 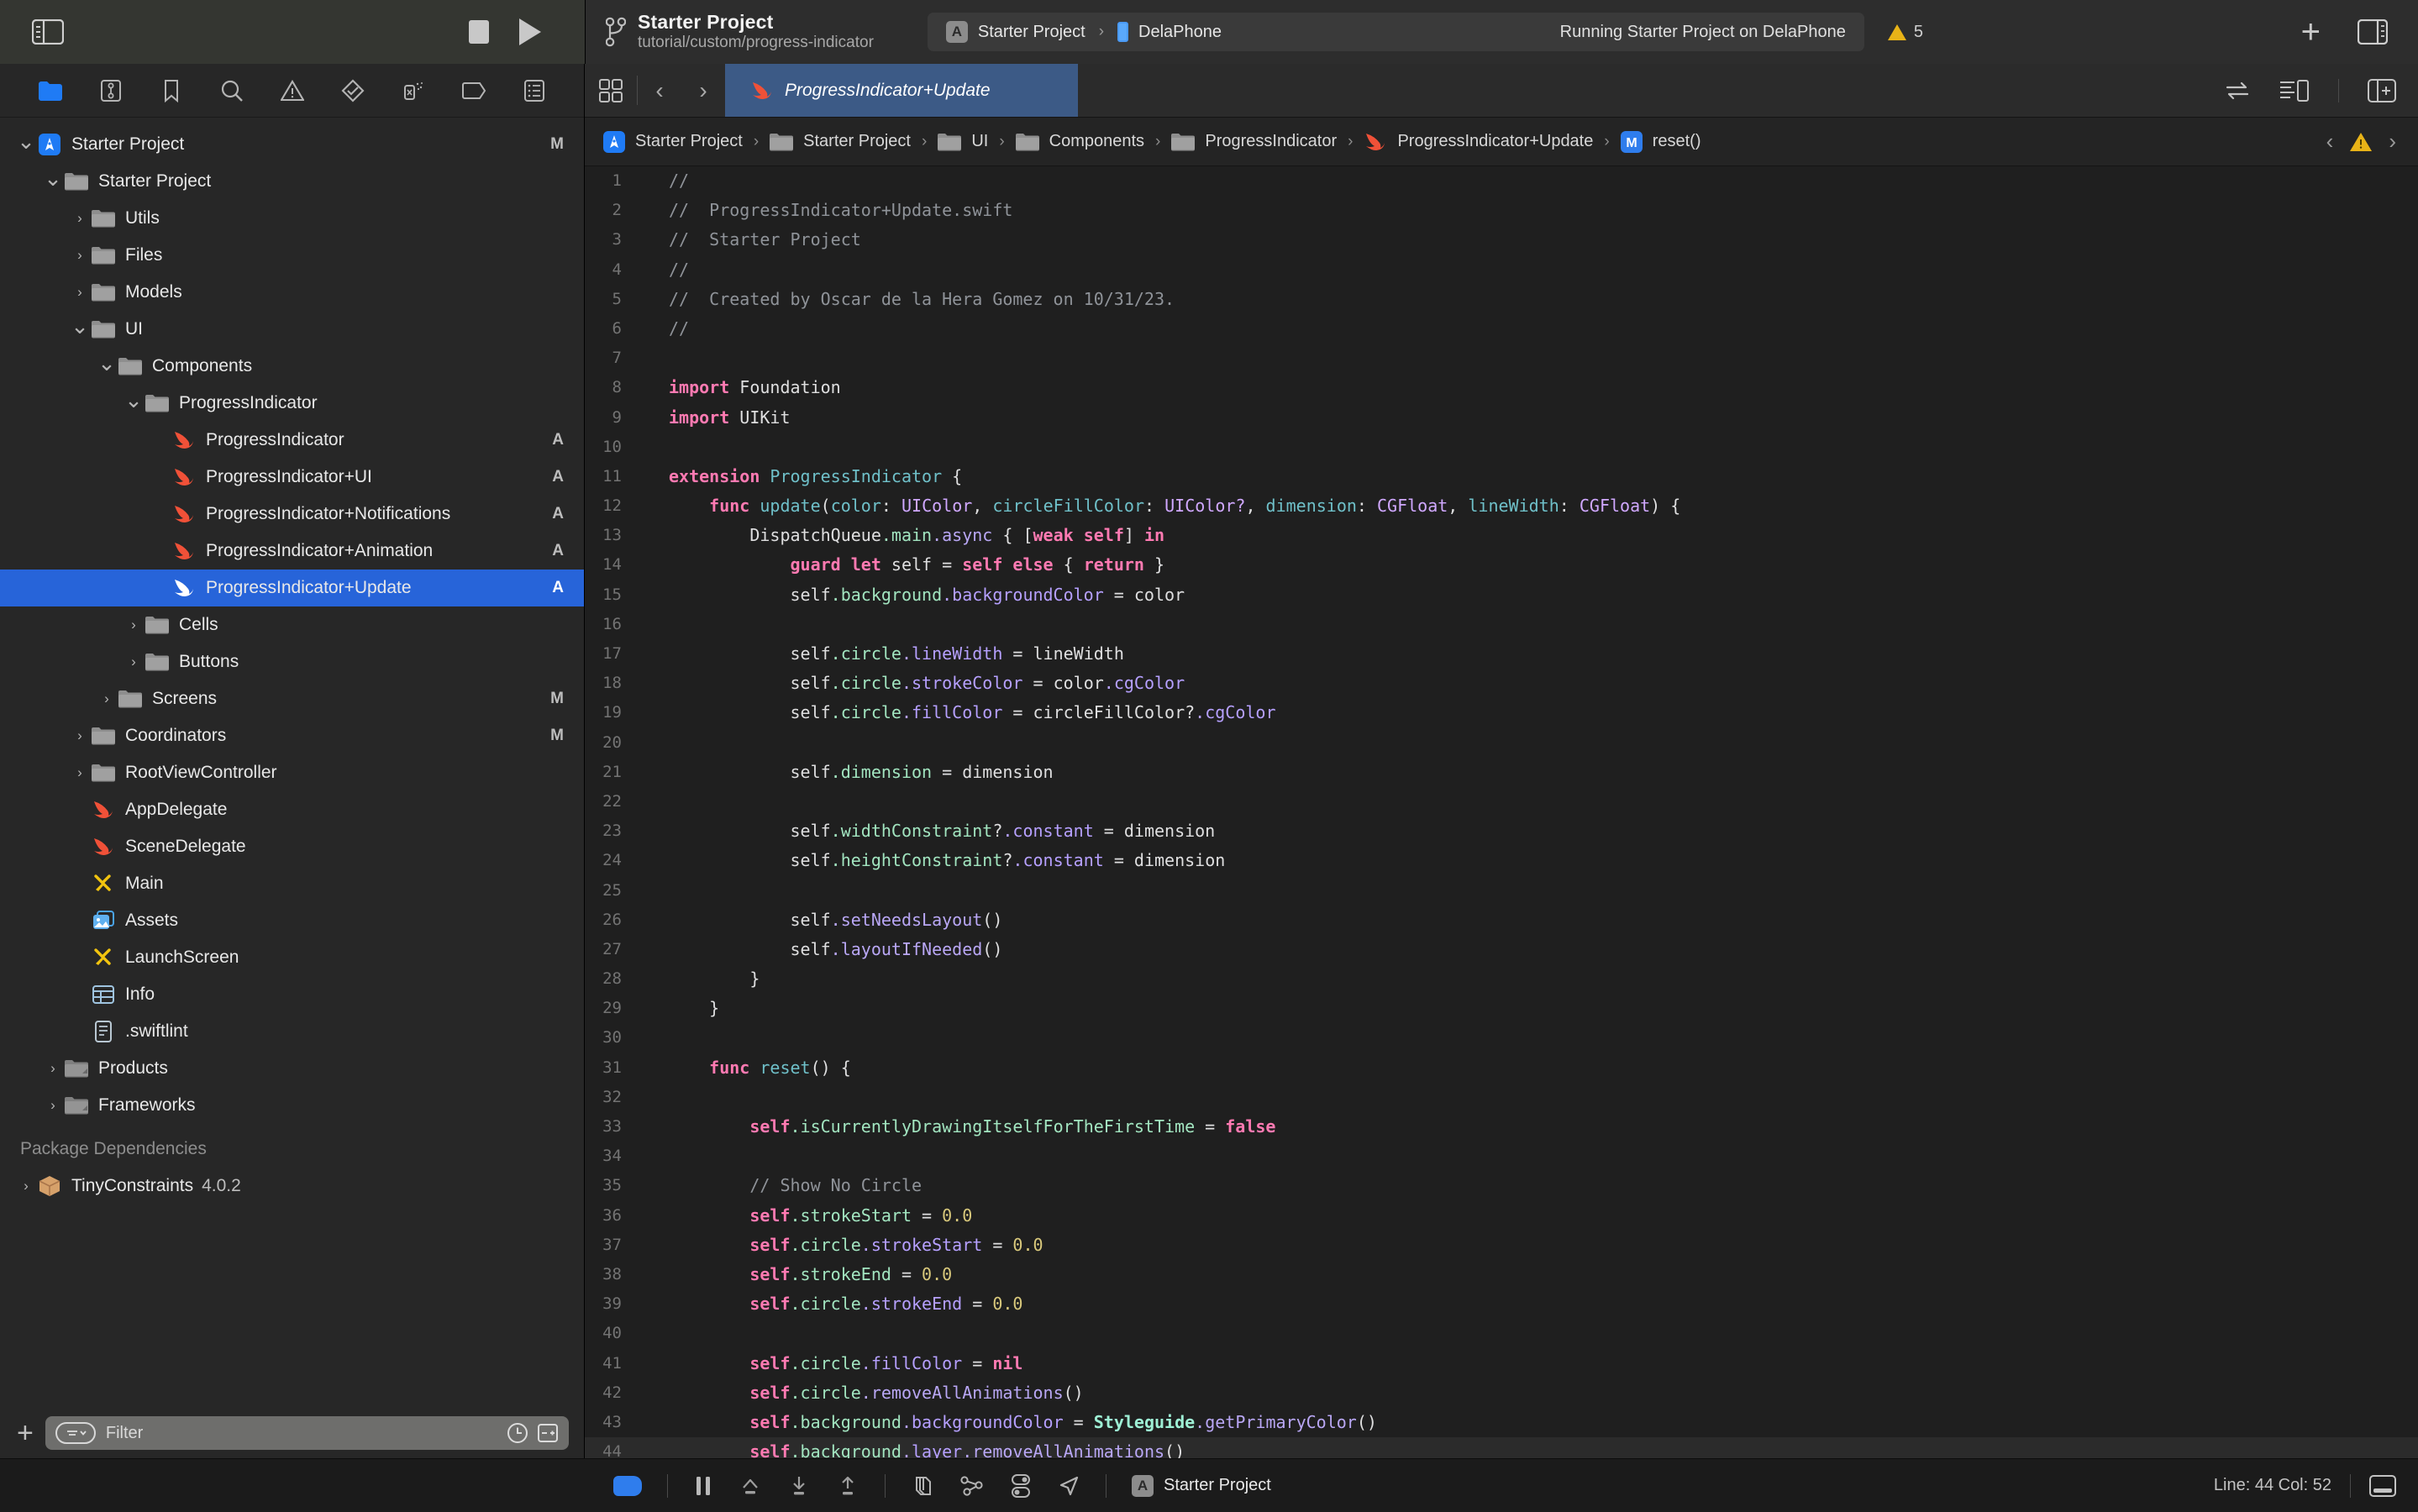 What do you see at coordinates (76, 1433) in the screenshot?
I see `filter-options-icon` at bounding box center [76, 1433].